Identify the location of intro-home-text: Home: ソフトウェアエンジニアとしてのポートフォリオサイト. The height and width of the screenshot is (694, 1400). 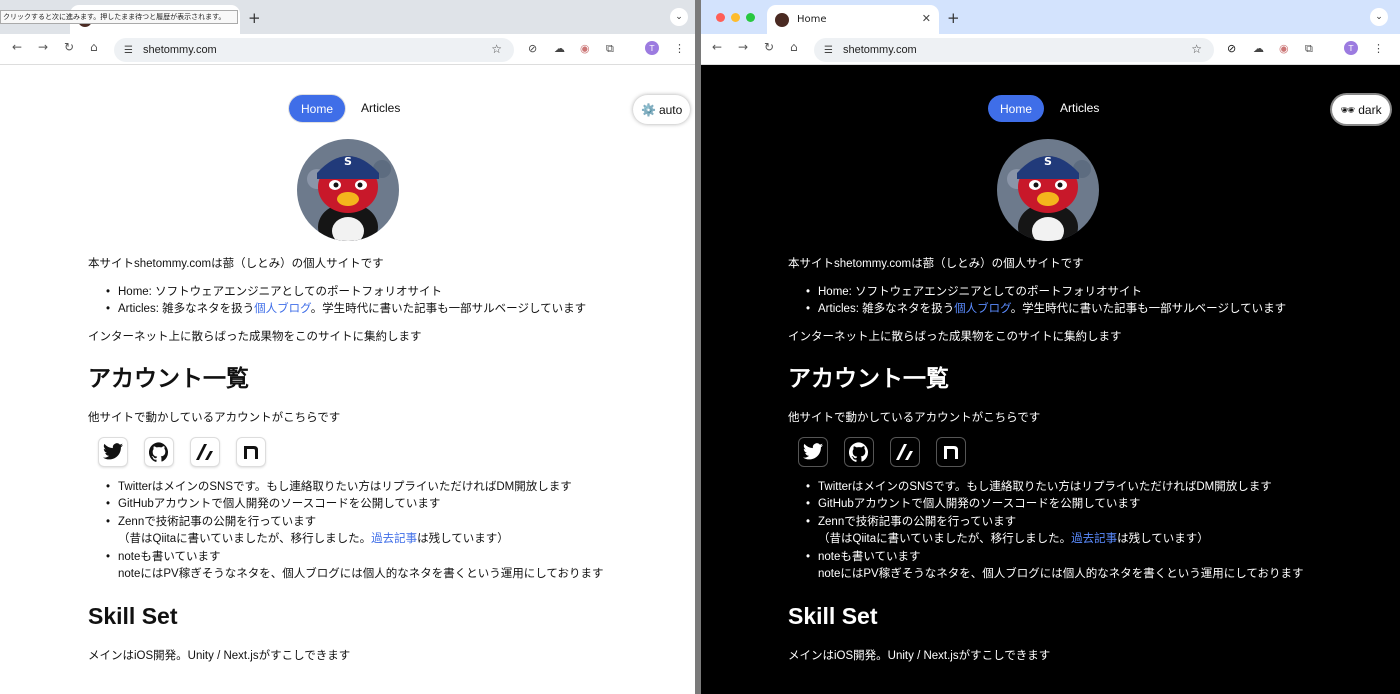
(280, 291).